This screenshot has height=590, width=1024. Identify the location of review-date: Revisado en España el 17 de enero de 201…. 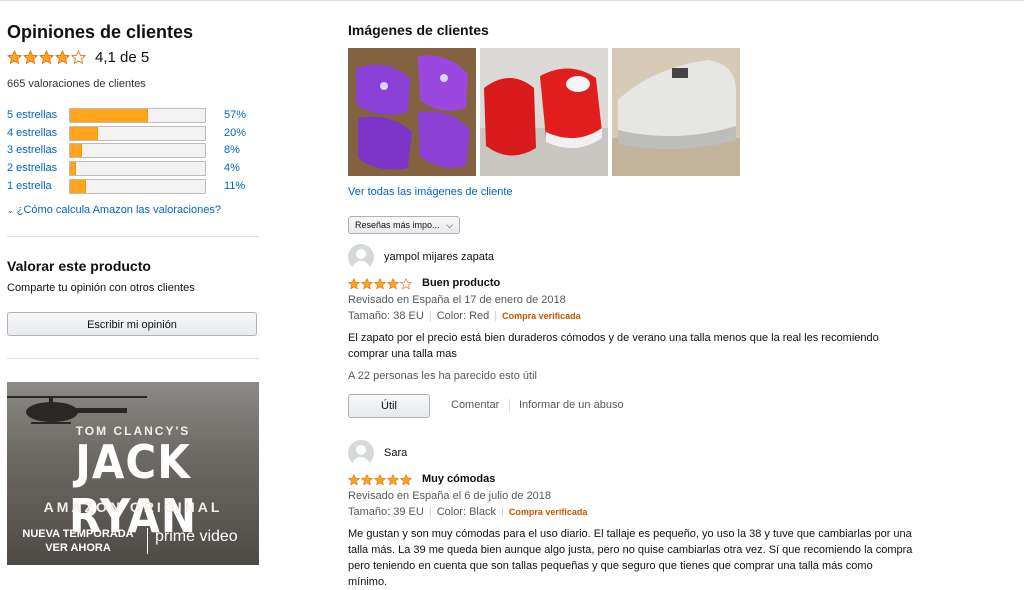
(457, 300).